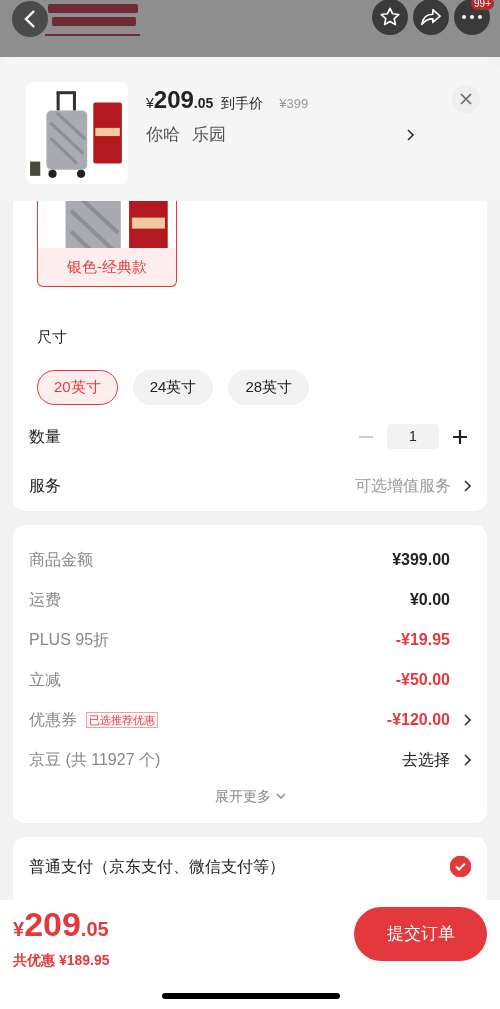 Image resolution: width=500 pixels, height=1009 pixels. Describe the element at coordinates (61, 960) in the screenshot. I see `total-savings: 共优惠 ¥189.95` at that location.